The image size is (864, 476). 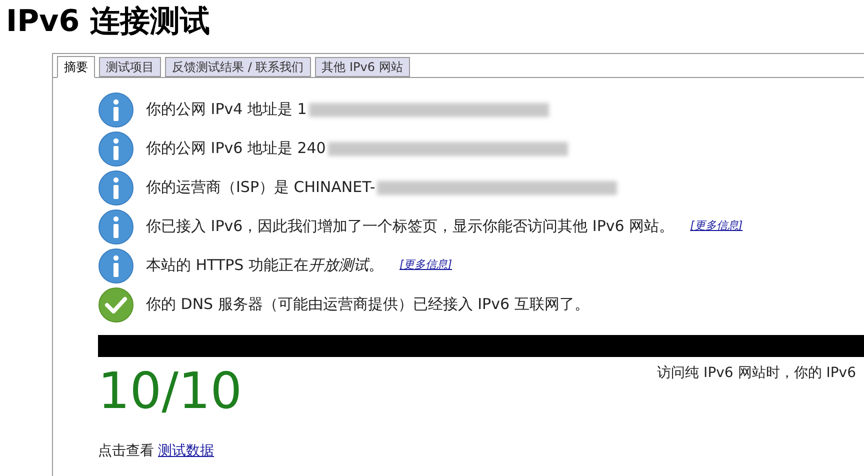 What do you see at coordinates (226, 109) in the screenshot?
I see `message-text: 你的公网 IPv4 地址是 1` at bounding box center [226, 109].